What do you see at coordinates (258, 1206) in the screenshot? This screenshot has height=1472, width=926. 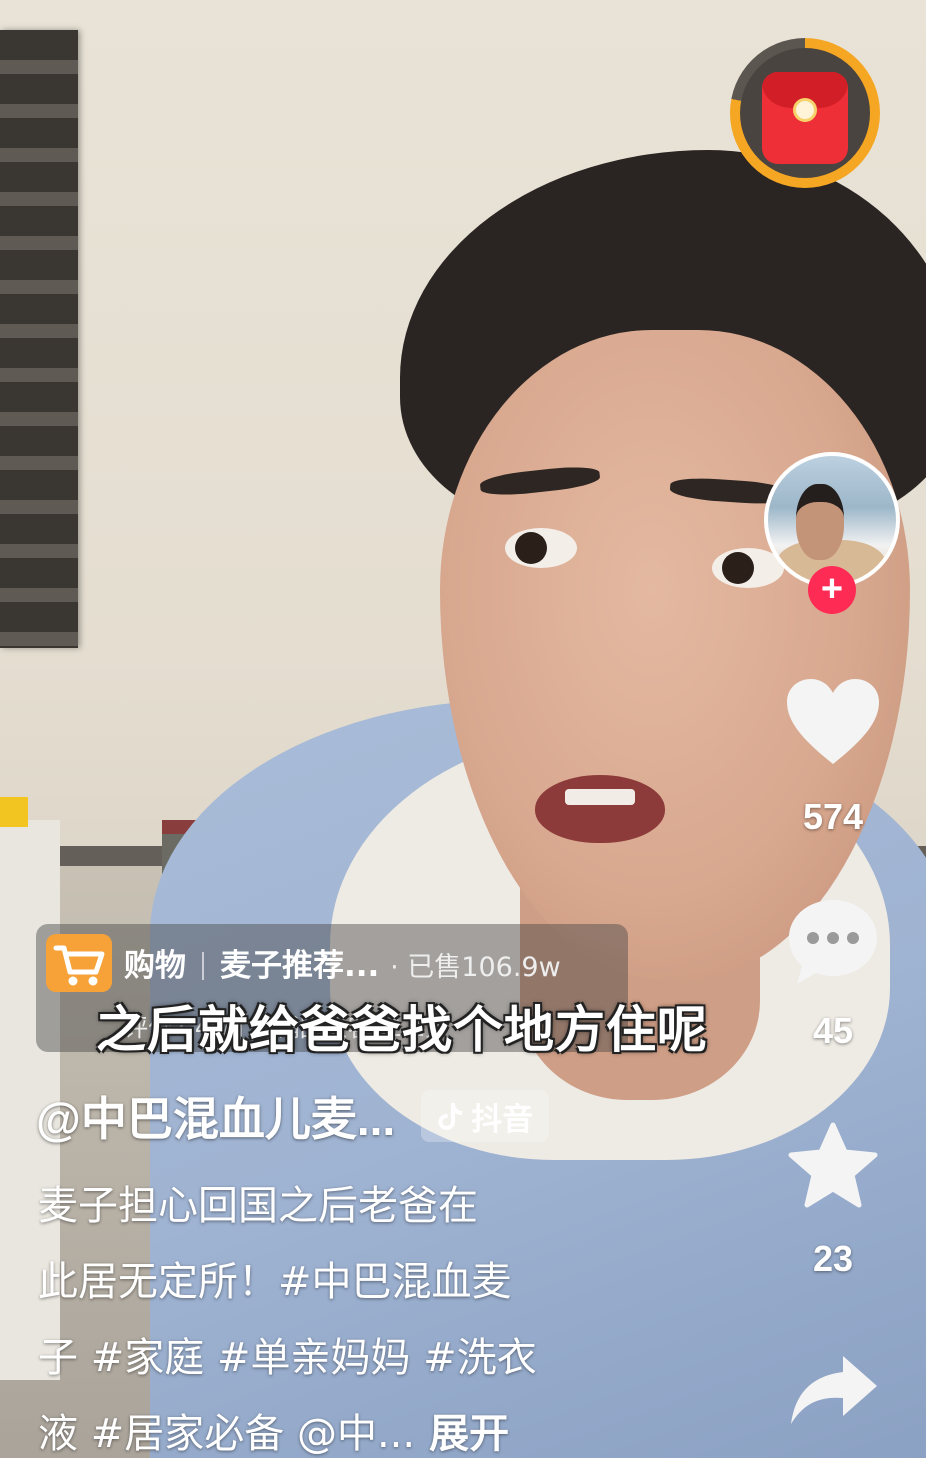 I see `caption-line: 麦子担心回国之后老爸在` at bounding box center [258, 1206].